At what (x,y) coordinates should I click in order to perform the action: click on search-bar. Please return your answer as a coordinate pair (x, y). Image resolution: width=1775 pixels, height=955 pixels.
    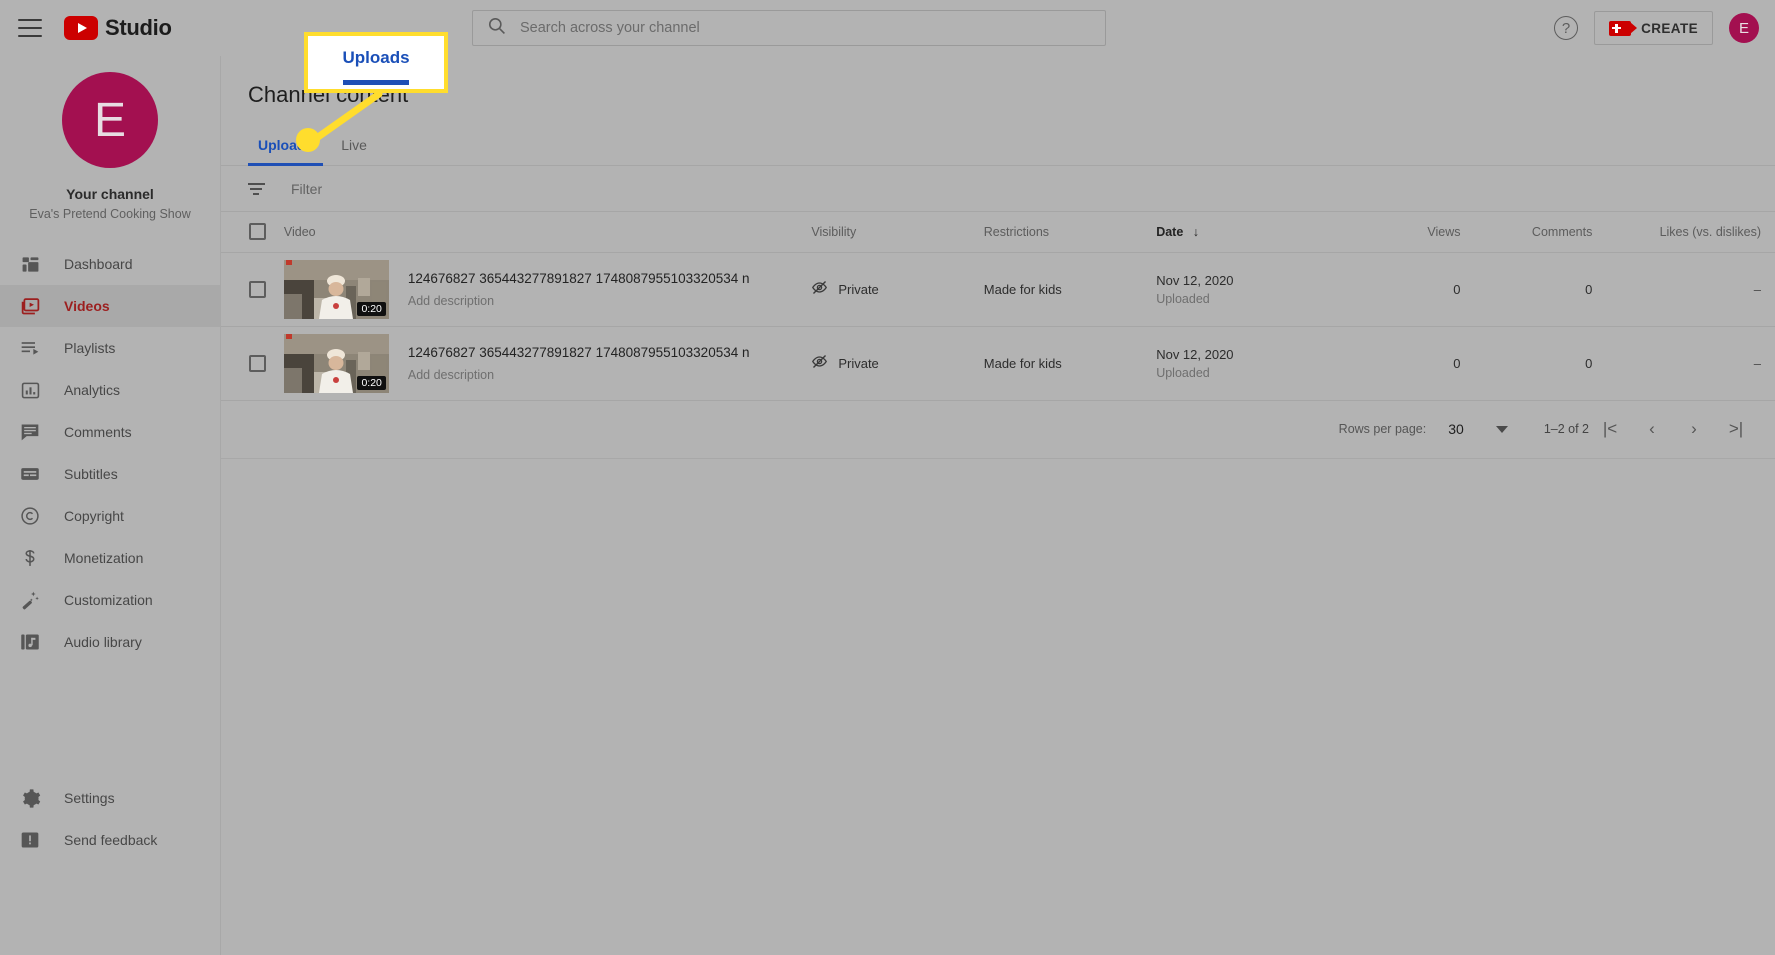
    Looking at the image, I should click on (789, 28).